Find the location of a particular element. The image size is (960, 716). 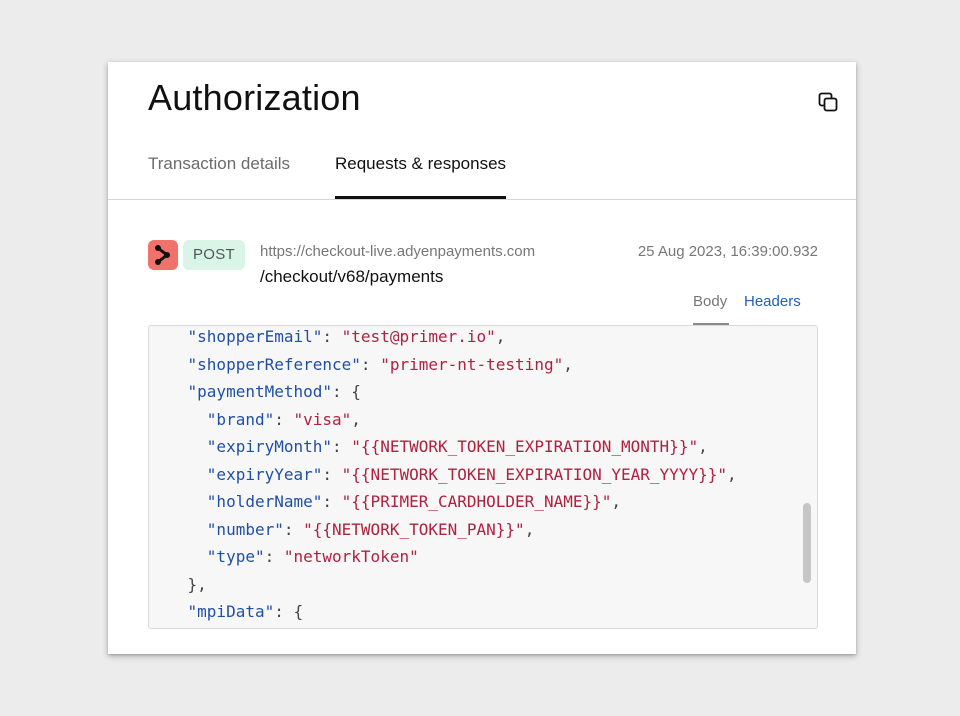

tab-transaction-details: Transaction details is located at coordinates (219, 173).